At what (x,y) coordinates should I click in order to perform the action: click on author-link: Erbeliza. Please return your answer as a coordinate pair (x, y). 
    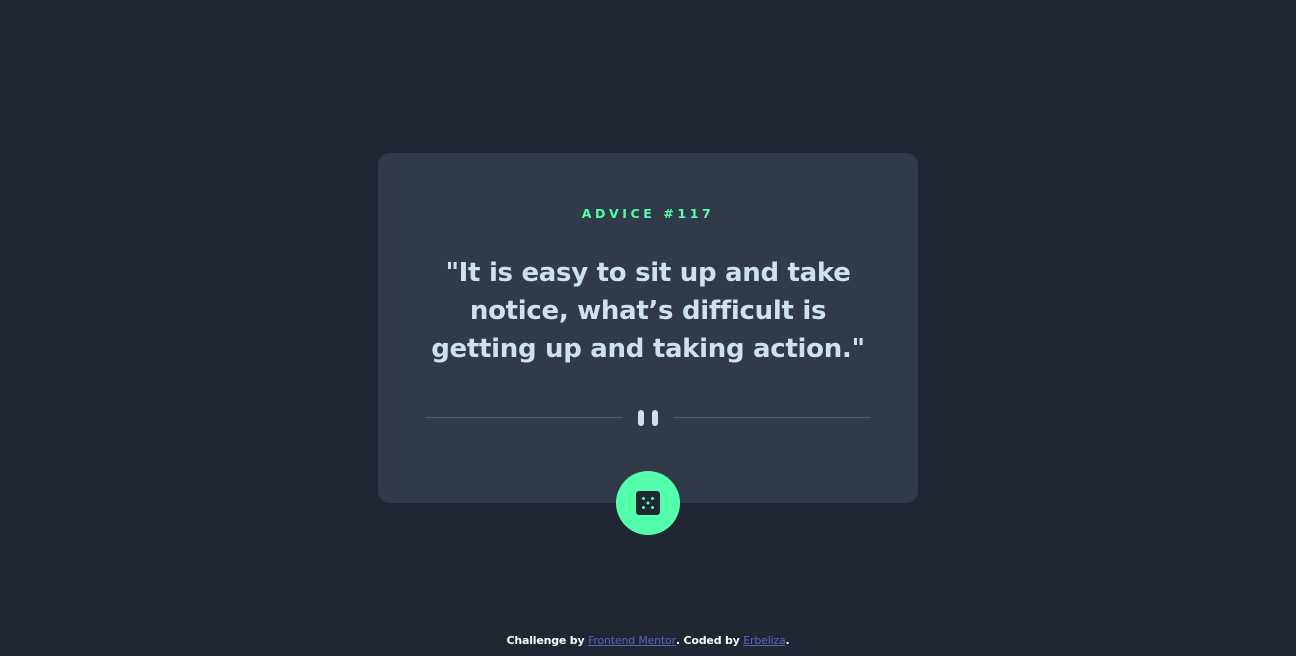
    Looking at the image, I should click on (764, 640).